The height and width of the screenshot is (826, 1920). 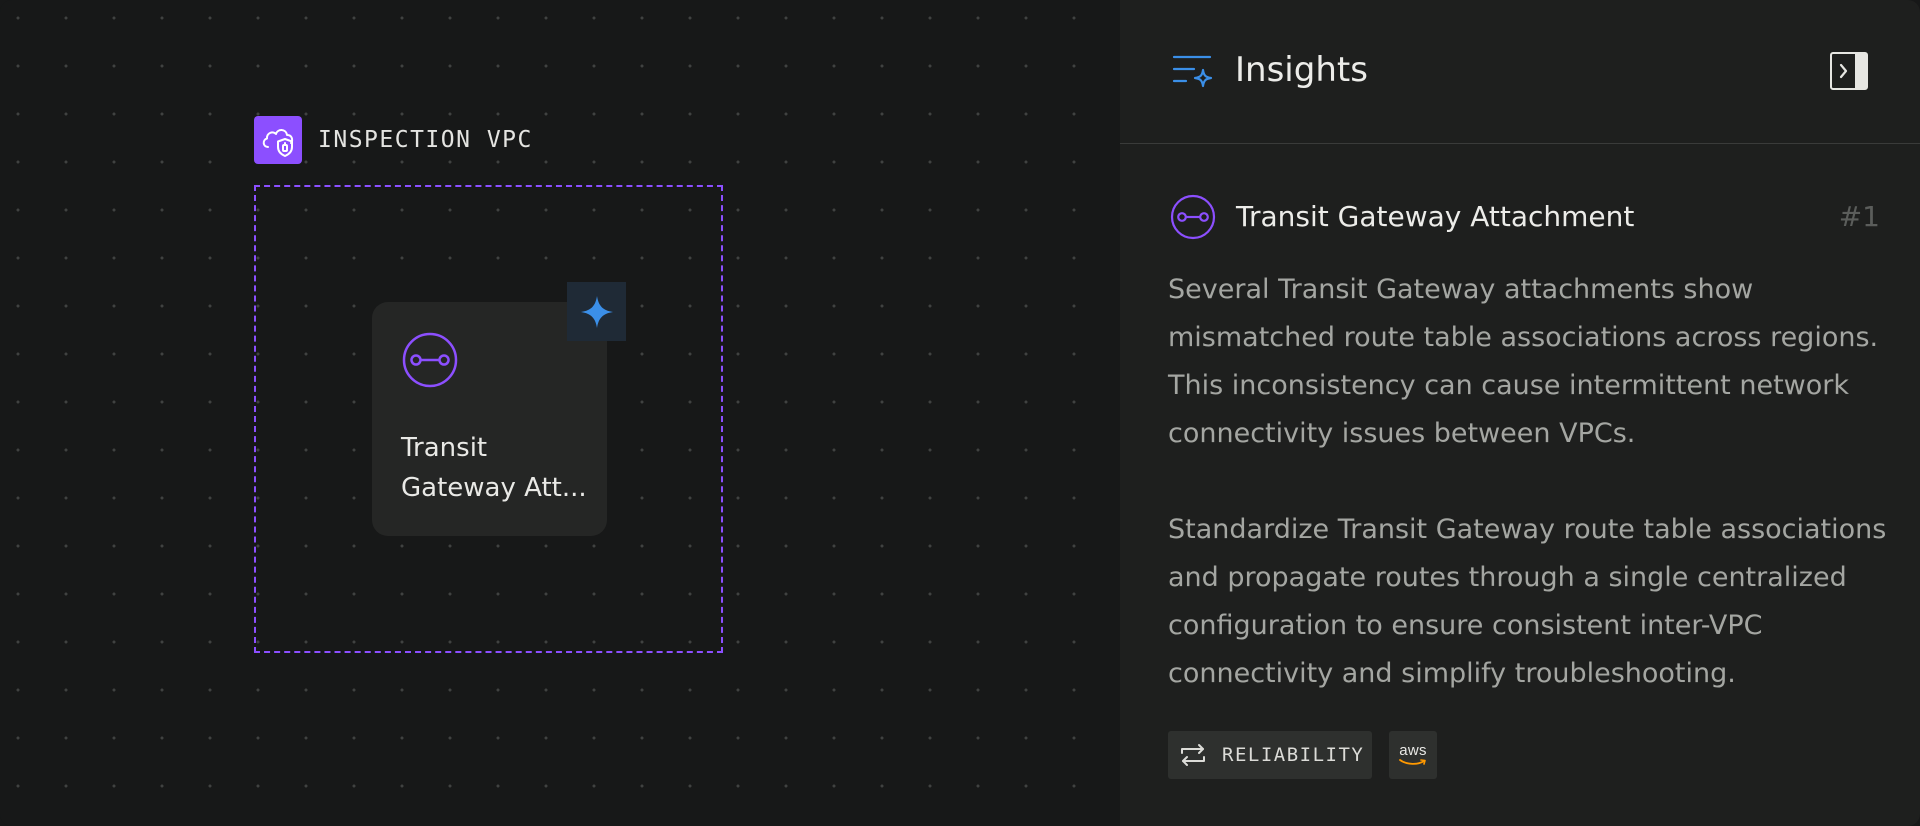 I want to click on cloud-shield-icon, so click(x=278, y=140).